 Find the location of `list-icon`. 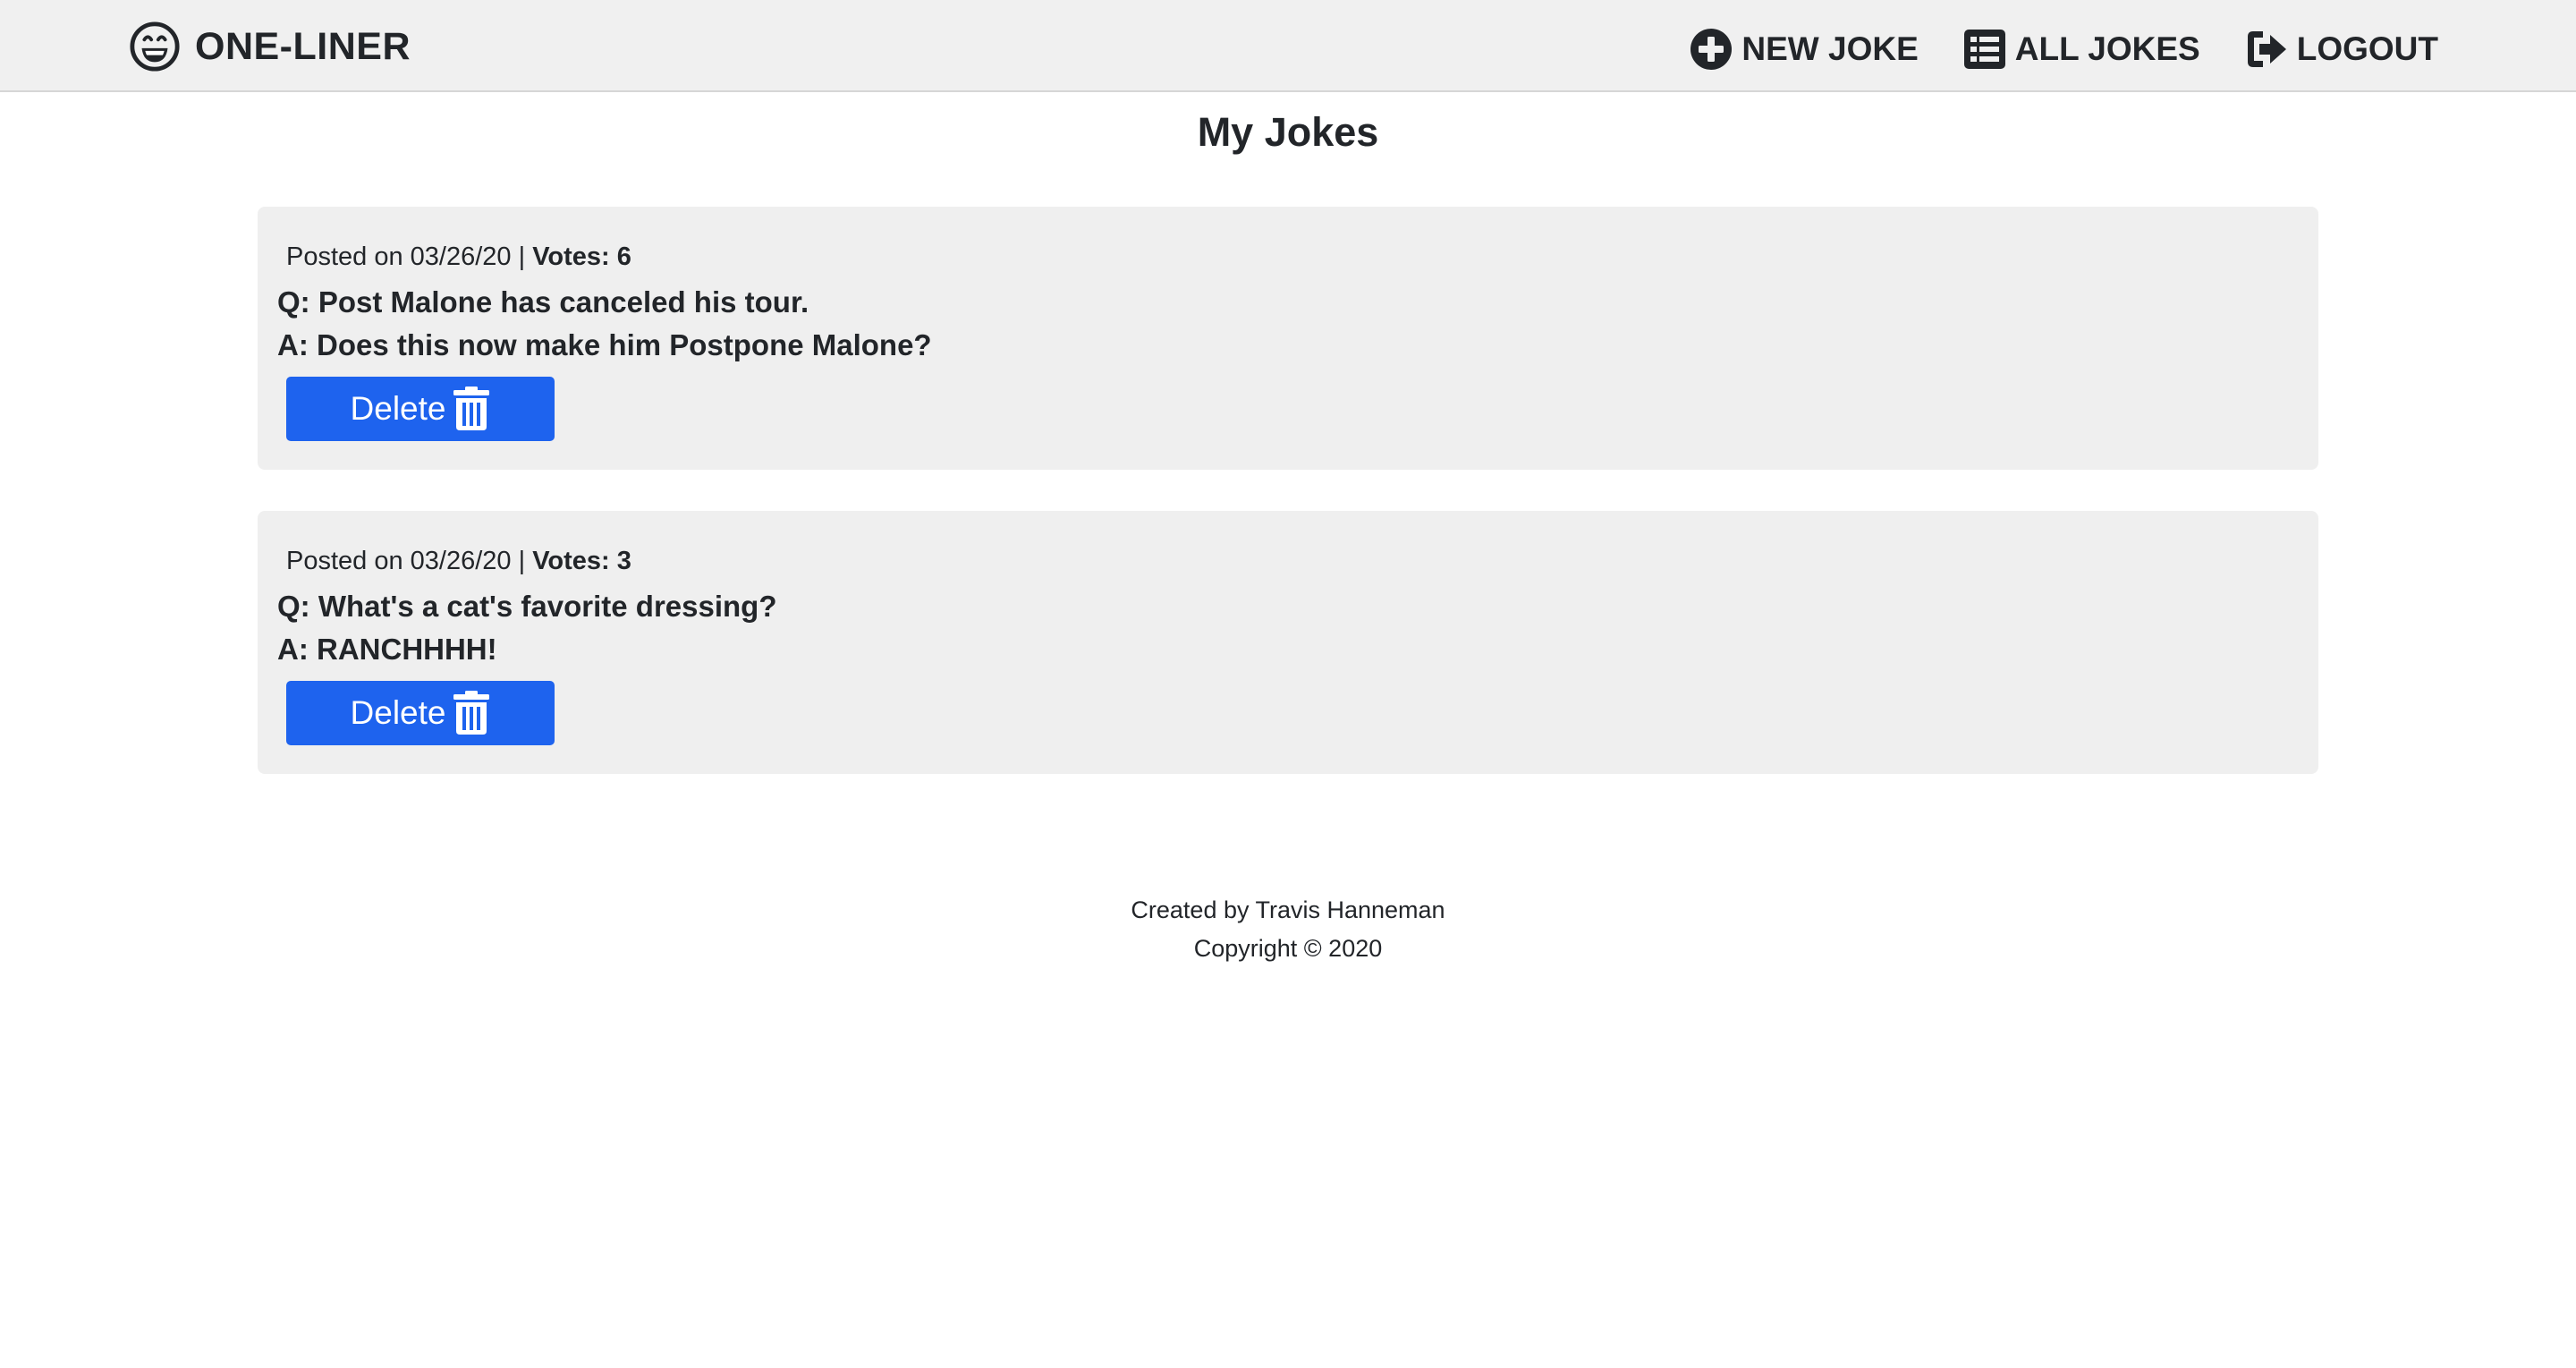

list-icon is located at coordinates (1984, 49).